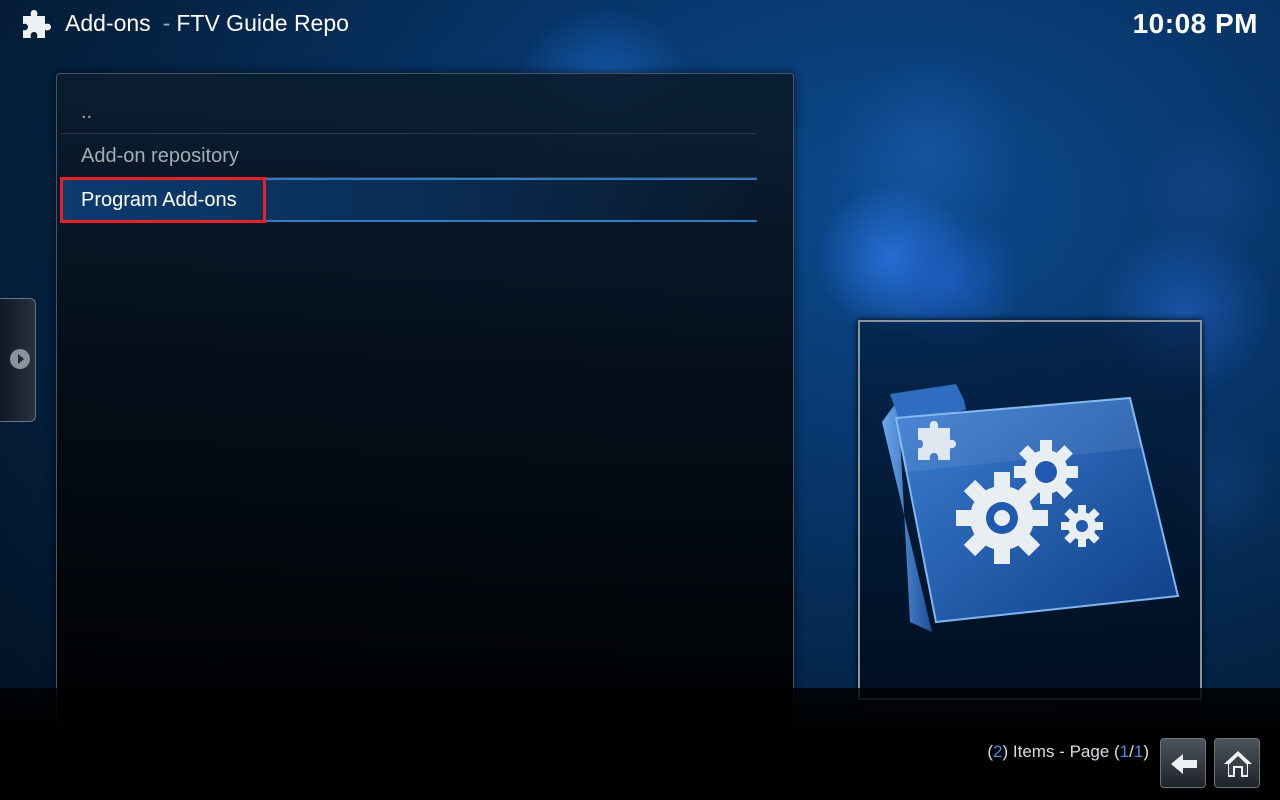 The height and width of the screenshot is (800, 1280). I want to click on back-button, so click(1183, 763).